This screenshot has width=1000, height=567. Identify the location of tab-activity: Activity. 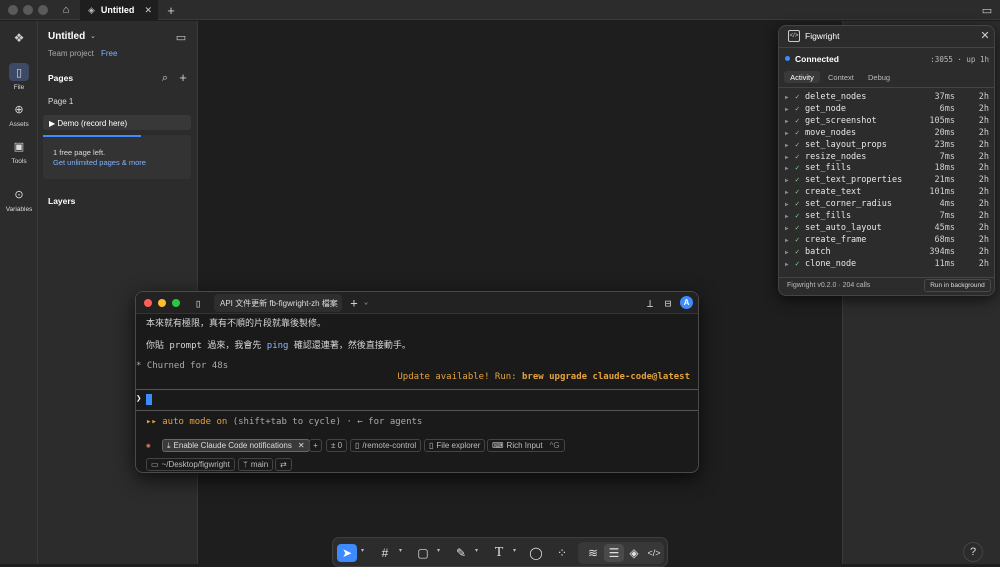
(802, 77).